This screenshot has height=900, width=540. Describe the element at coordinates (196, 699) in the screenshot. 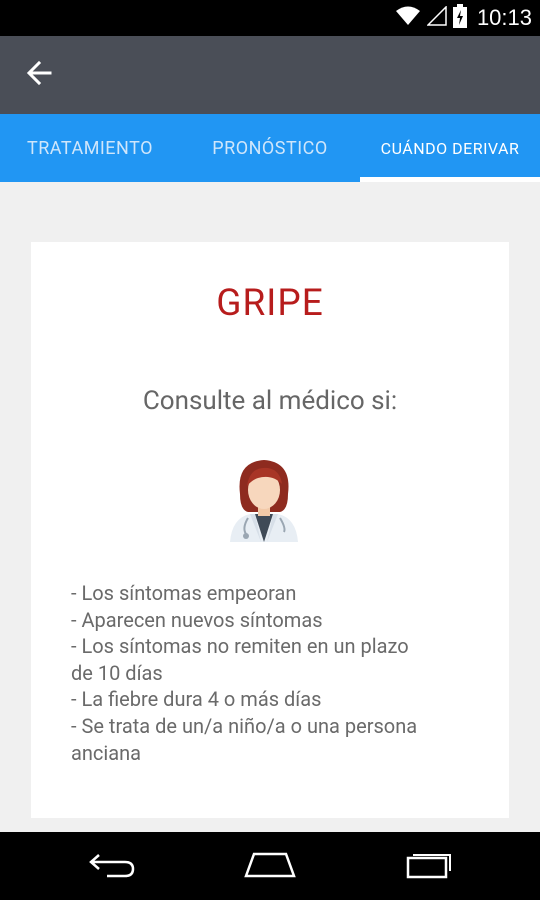

I see `list-item: - La fiebre dura 4 o más días` at that location.